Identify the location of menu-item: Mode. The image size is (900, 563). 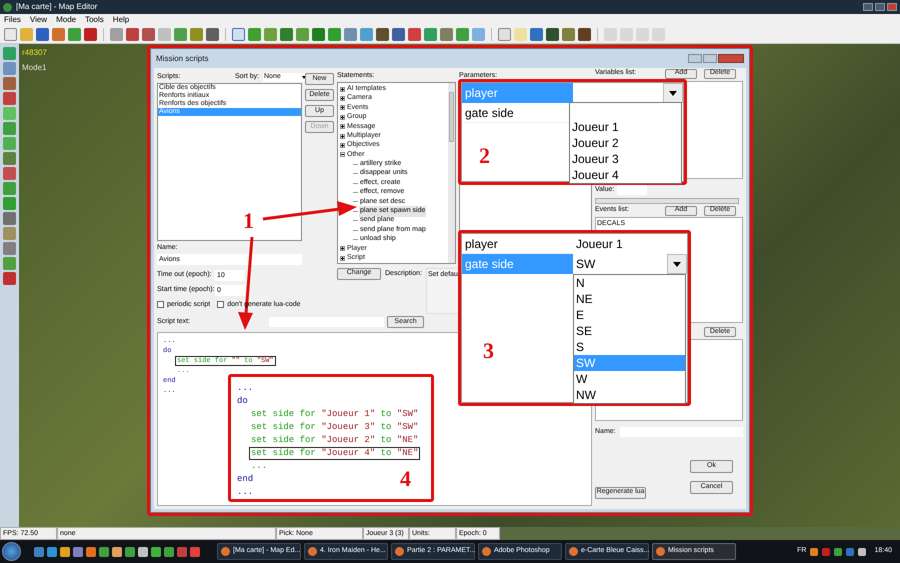
(66, 20).